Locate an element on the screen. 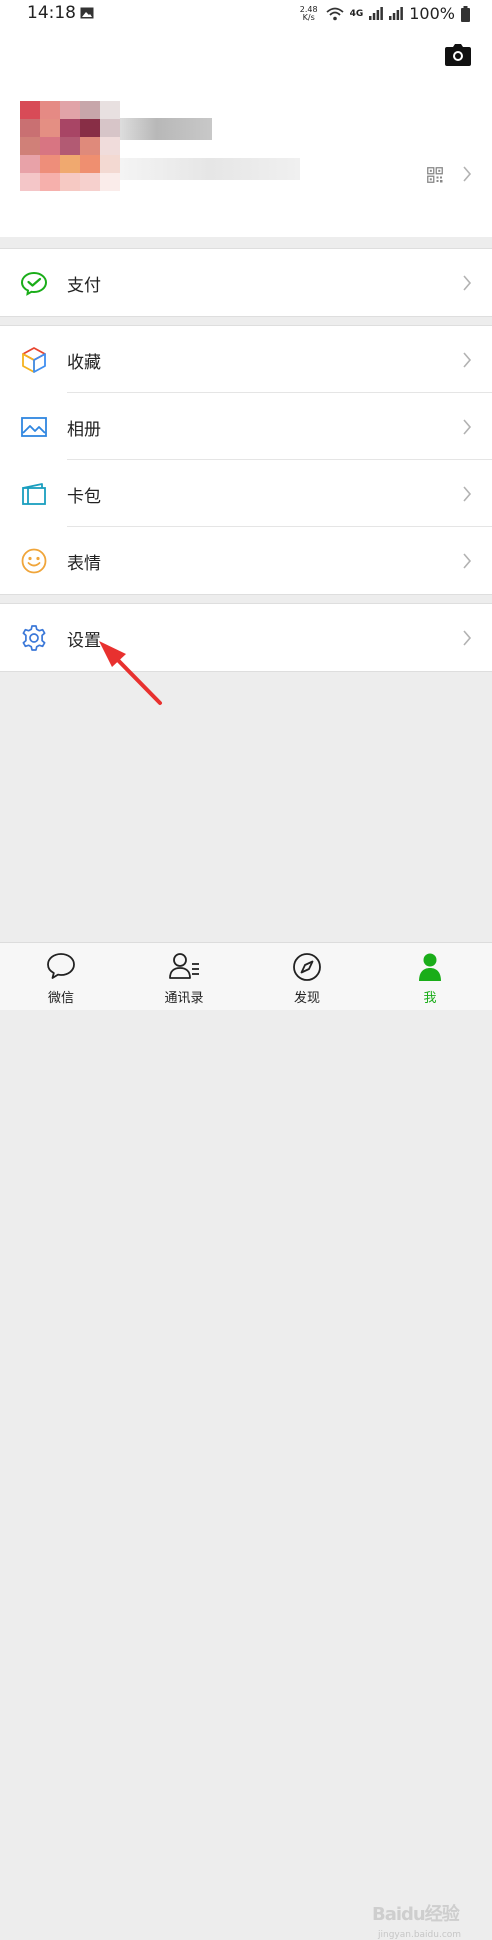  tab-contacts: 通讯录 is located at coordinates (184, 976).